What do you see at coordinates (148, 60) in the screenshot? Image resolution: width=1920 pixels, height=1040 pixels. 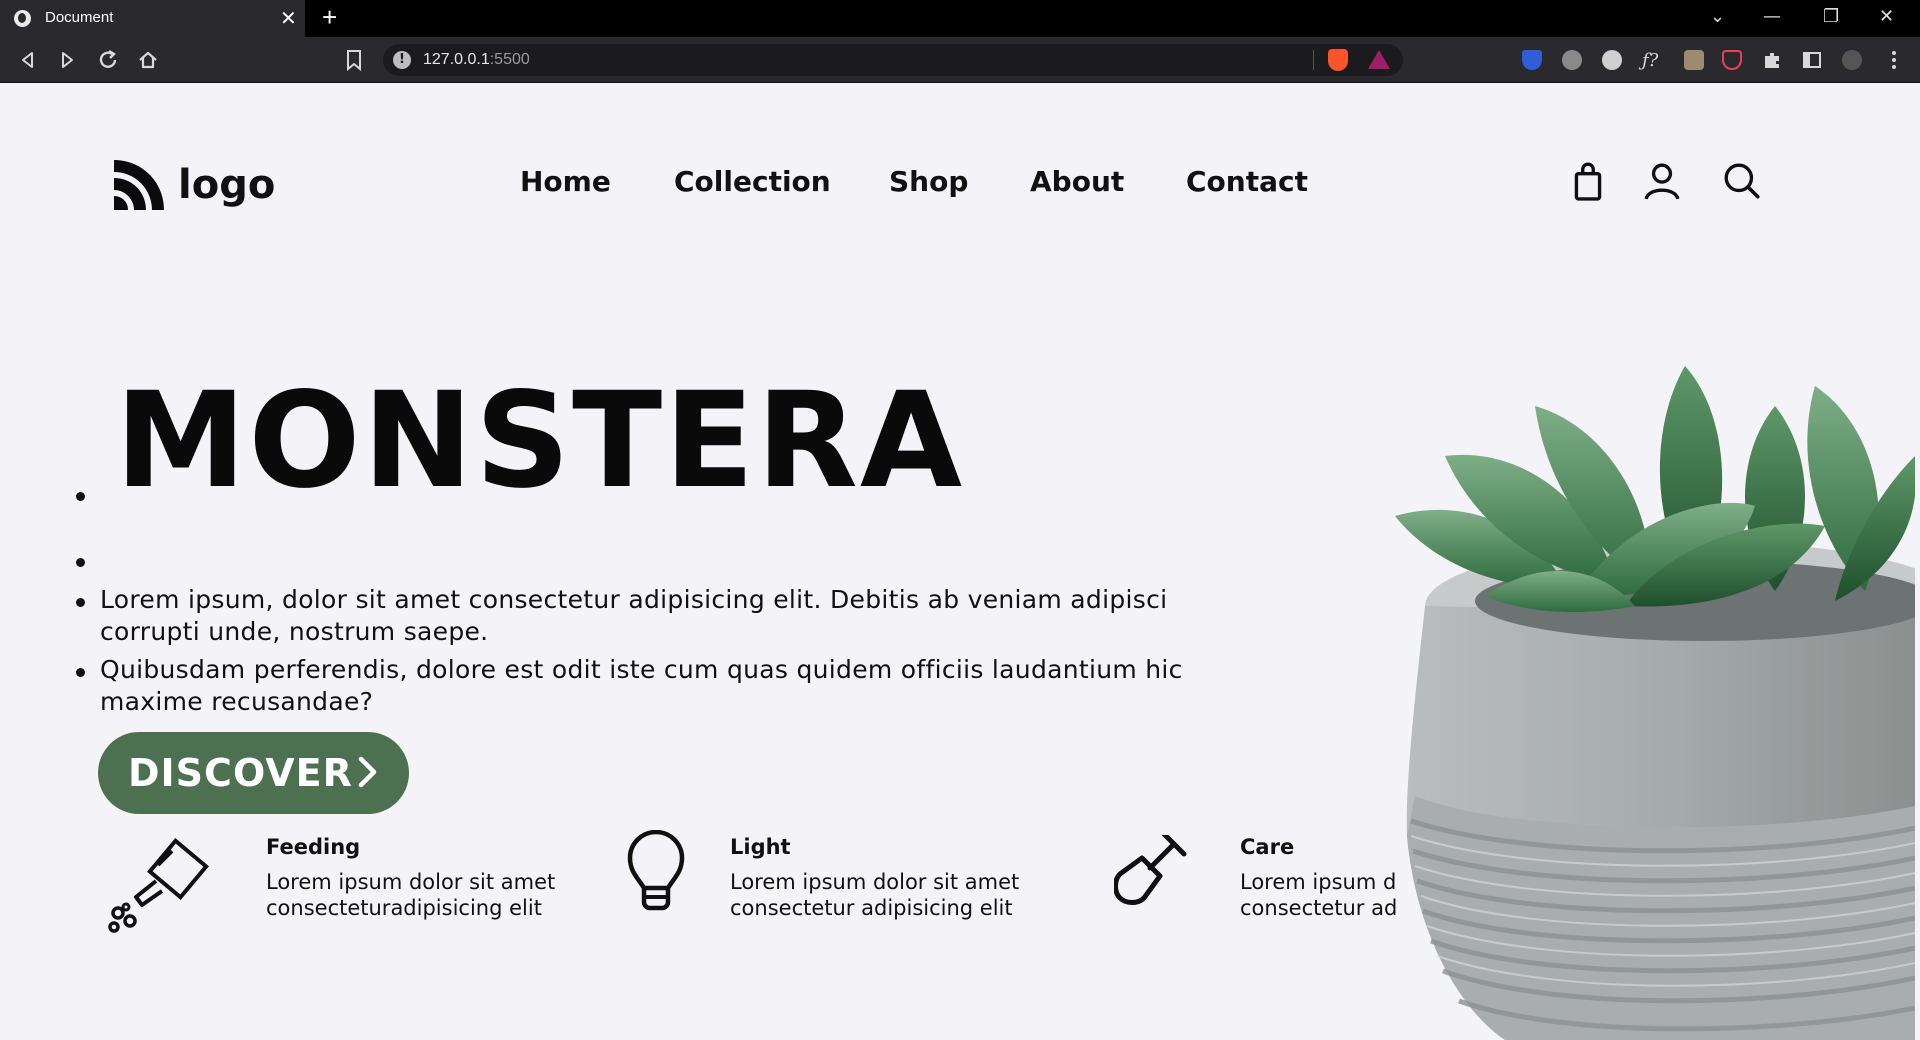 I see `home-icon` at bounding box center [148, 60].